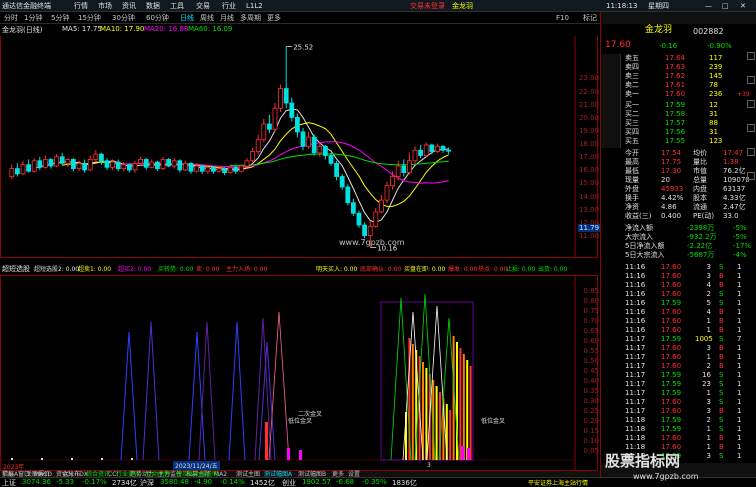 This screenshot has width=756, height=487. Describe the element at coordinates (227, 18) in the screenshot. I see `period-tab-8: 月线` at that location.